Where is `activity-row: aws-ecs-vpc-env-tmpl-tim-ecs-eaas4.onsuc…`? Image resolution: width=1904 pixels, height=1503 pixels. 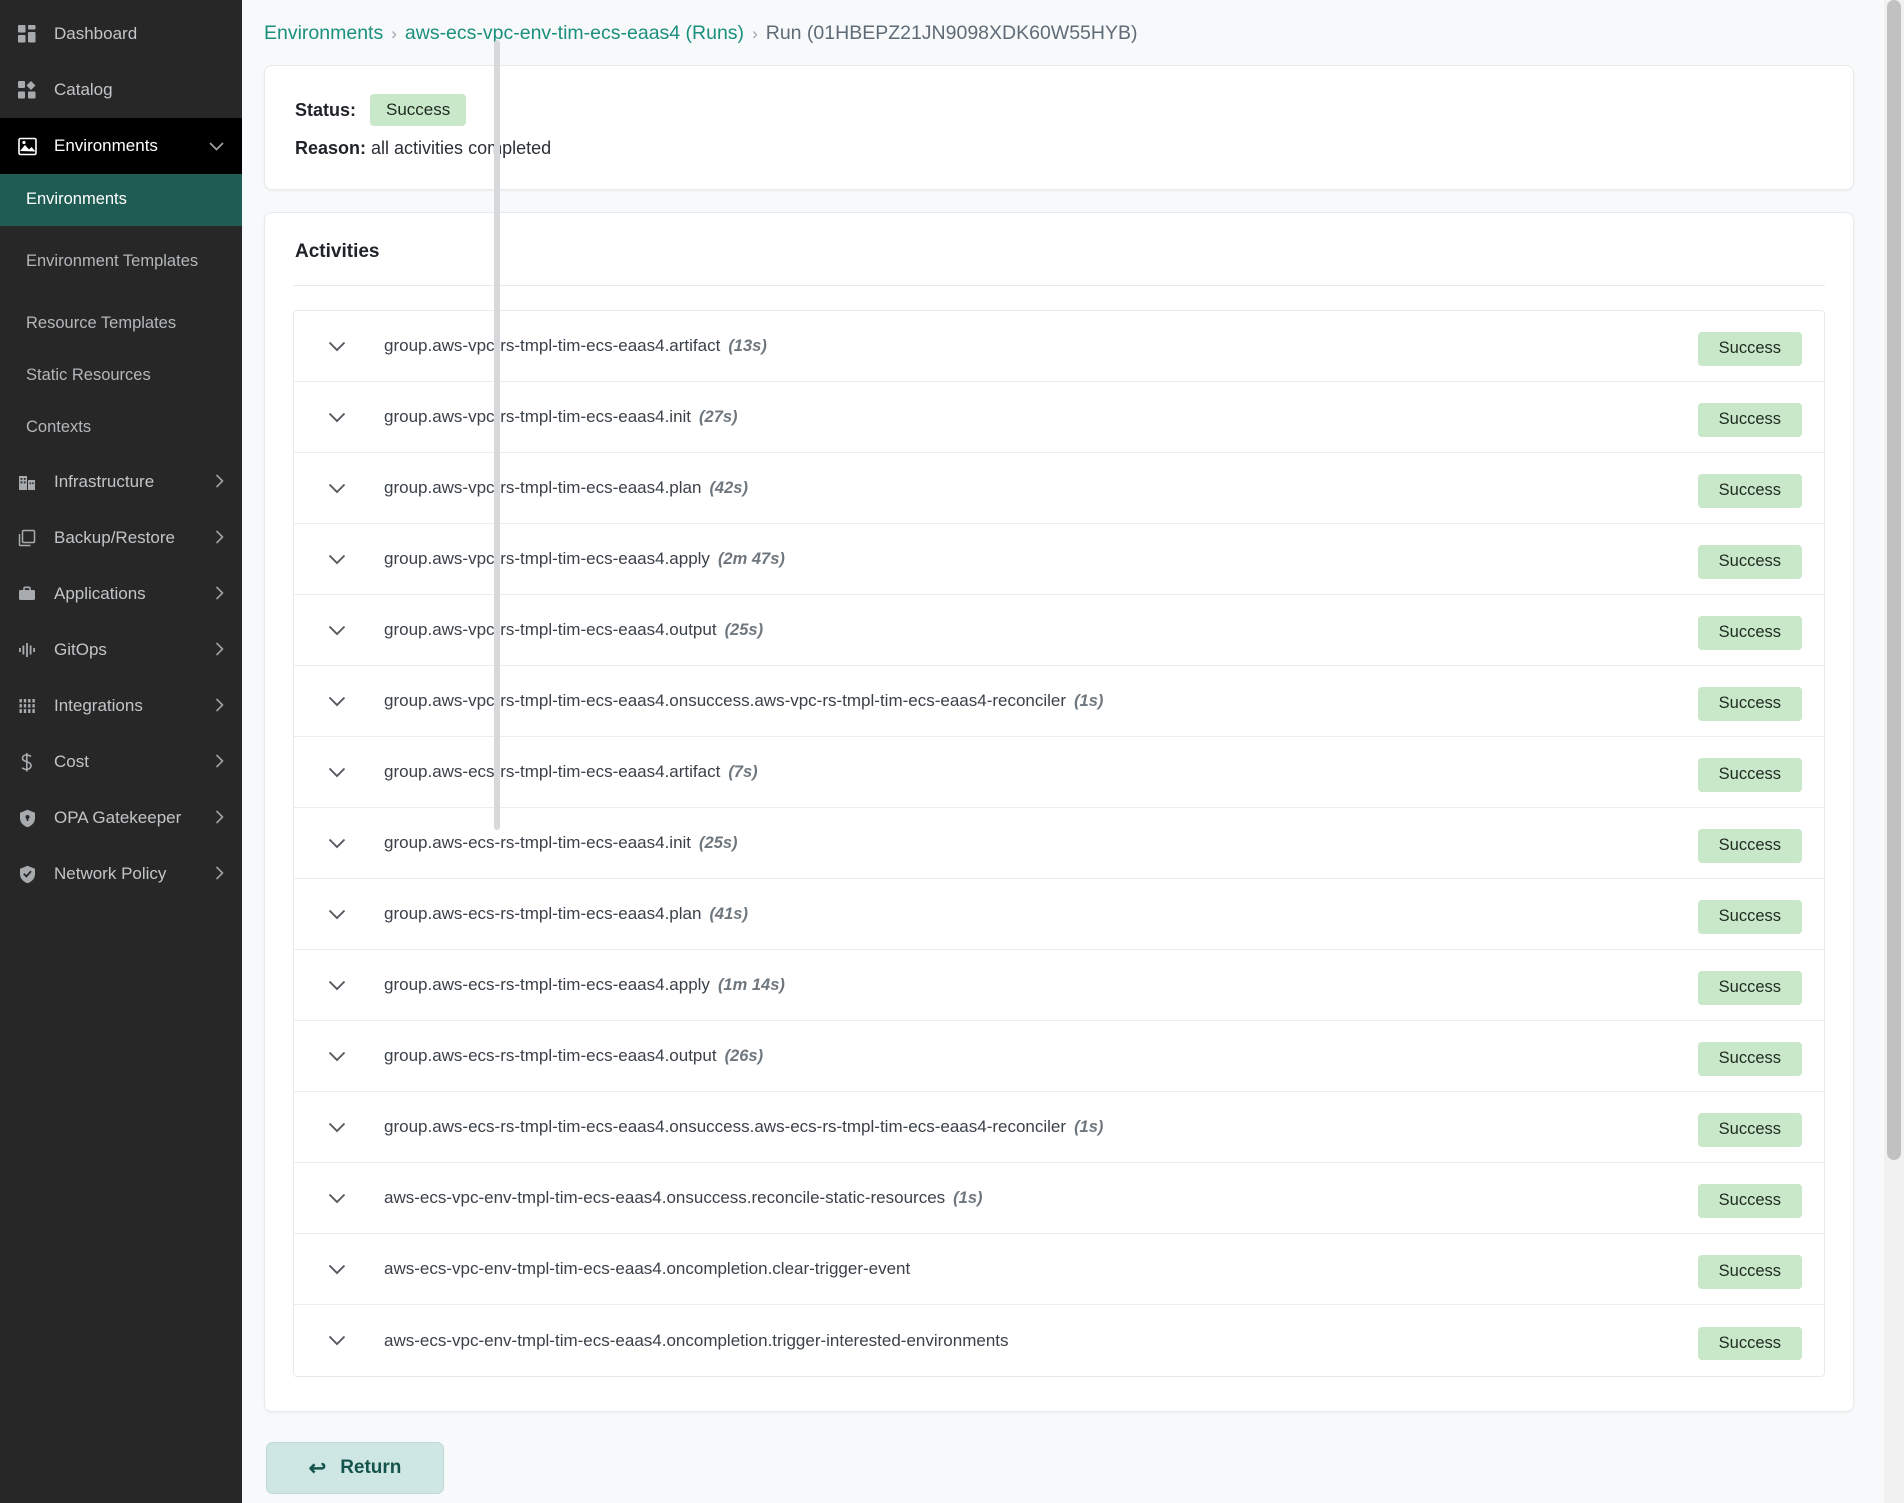
activity-row: aws-ecs-vpc-env-tmpl-tim-ecs-eaas4.onsuc… is located at coordinates (1059, 1198).